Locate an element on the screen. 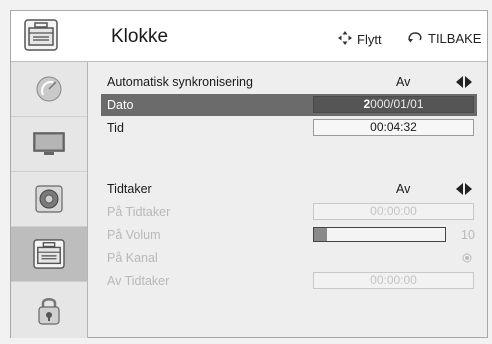 The image size is (492, 344). timer-label: Tidtaker is located at coordinates (129, 189).